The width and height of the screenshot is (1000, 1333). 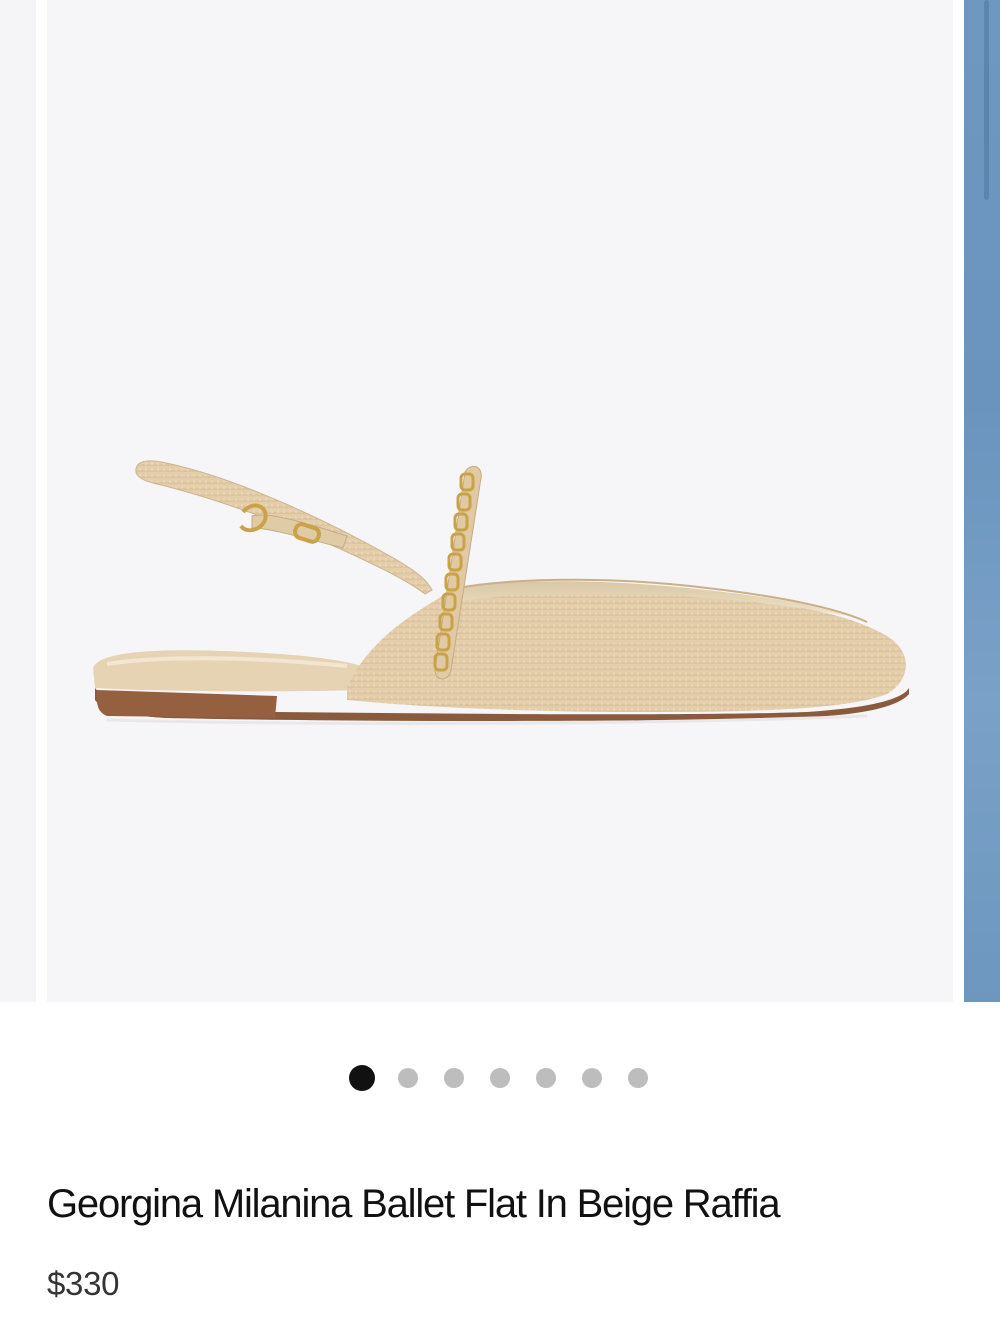 What do you see at coordinates (83, 1283) in the screenshot?
I see `product-price: $330` at bounding box center [83, 1283].